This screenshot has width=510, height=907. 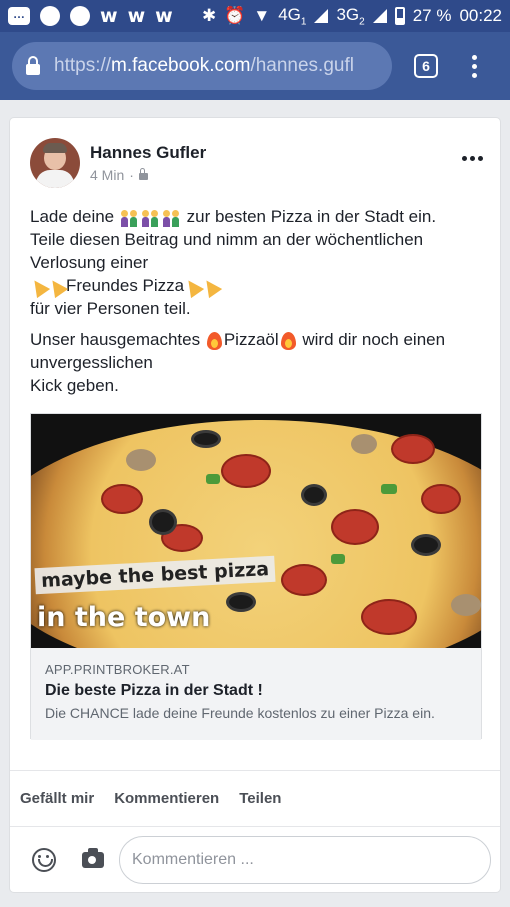 I want to click on bluetooth-icon: ✱, so click(x=209, y=15).